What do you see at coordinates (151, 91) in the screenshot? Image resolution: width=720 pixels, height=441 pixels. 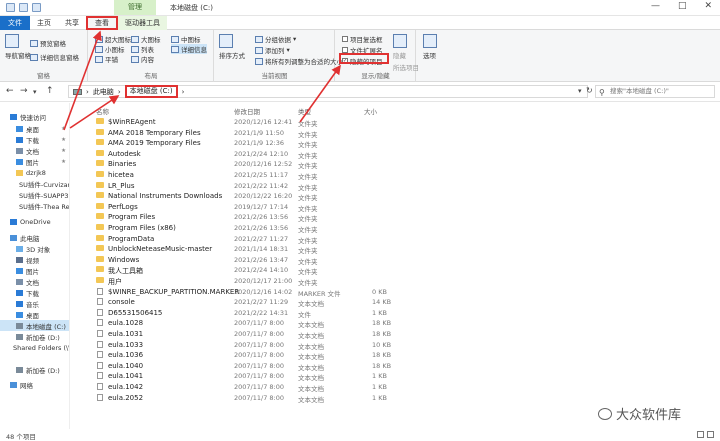 I see `breadcrumb-current: 本地磁盘 (C:)` at bounding box center [151, 91].